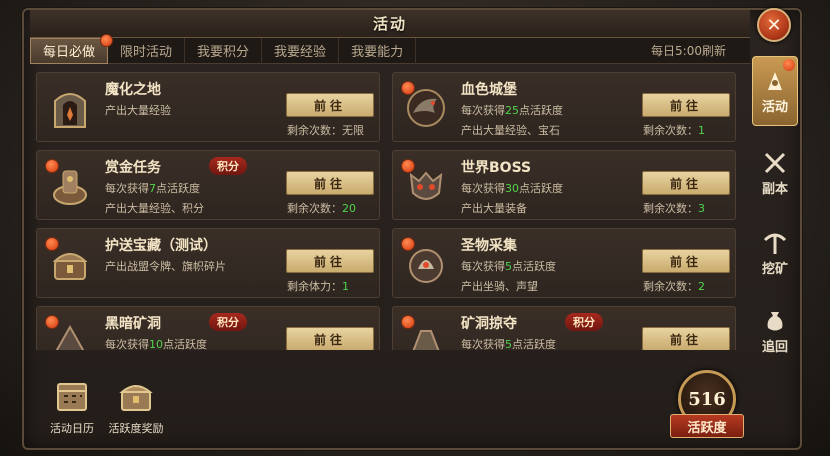 The width and height of the screenshot is (830, 456). What do you see at coordinates (70, 332) in the screenshot?
I see `dark-mine-icon` at bounding box center [70, 332].